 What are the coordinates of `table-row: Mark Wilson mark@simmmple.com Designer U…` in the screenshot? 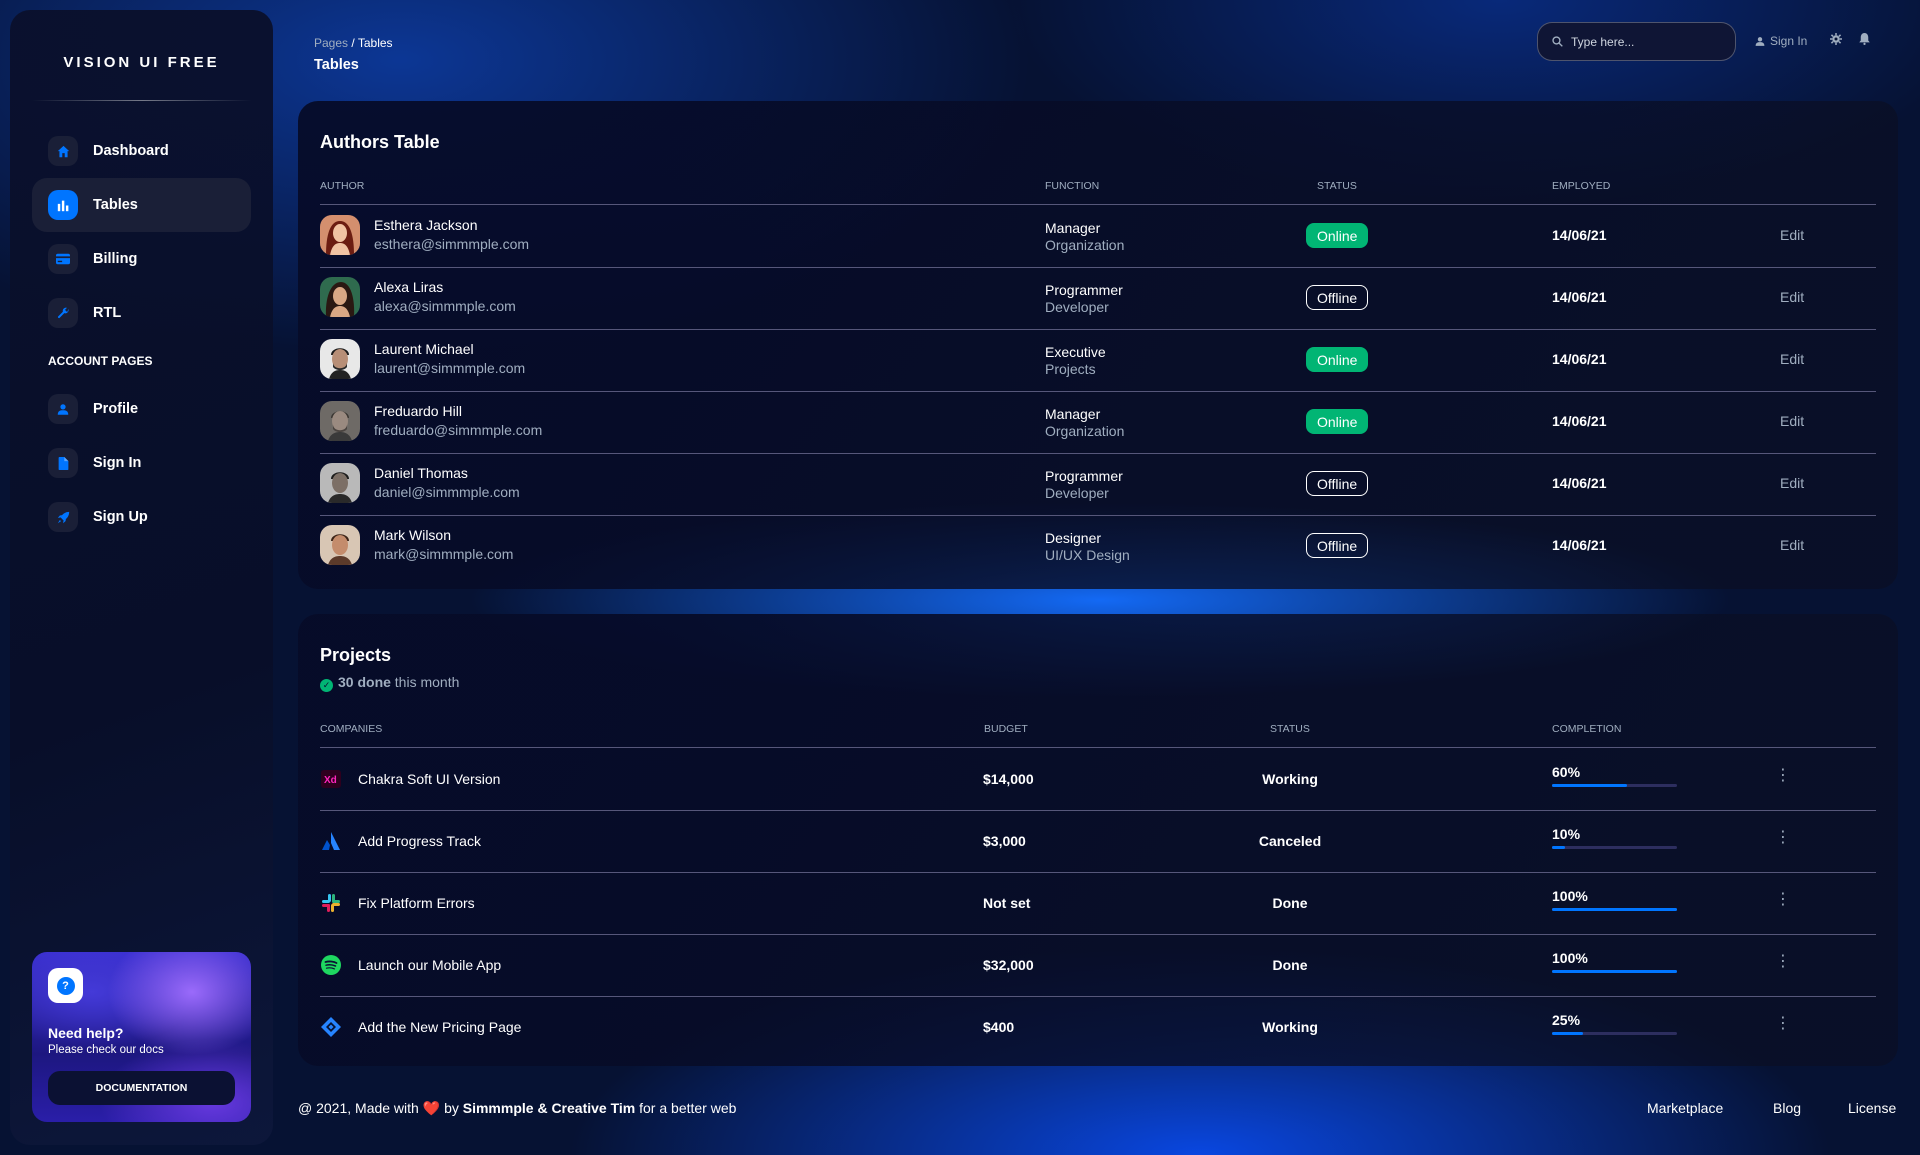 It's located at (1098, 546).